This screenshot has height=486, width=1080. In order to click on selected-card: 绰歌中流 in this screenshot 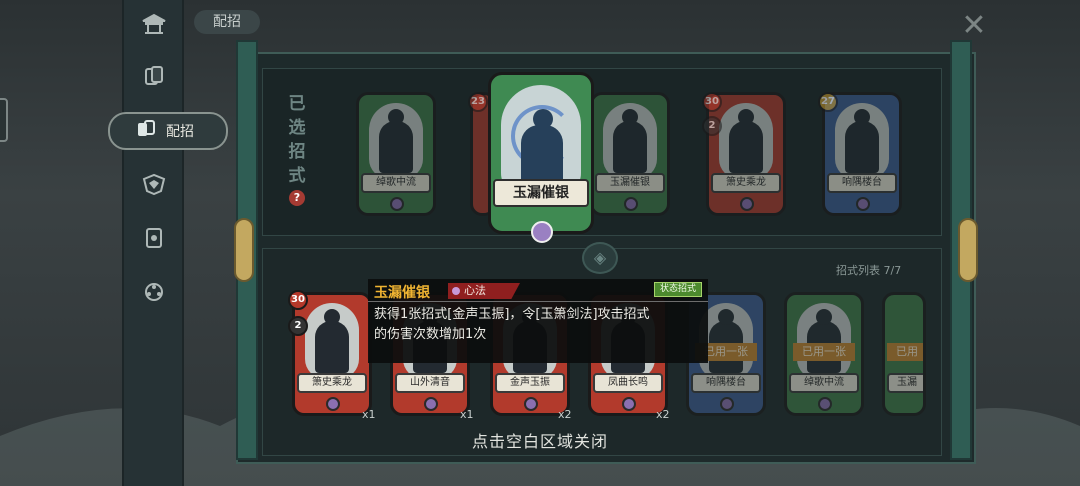, I will do `click(396, 154)`.